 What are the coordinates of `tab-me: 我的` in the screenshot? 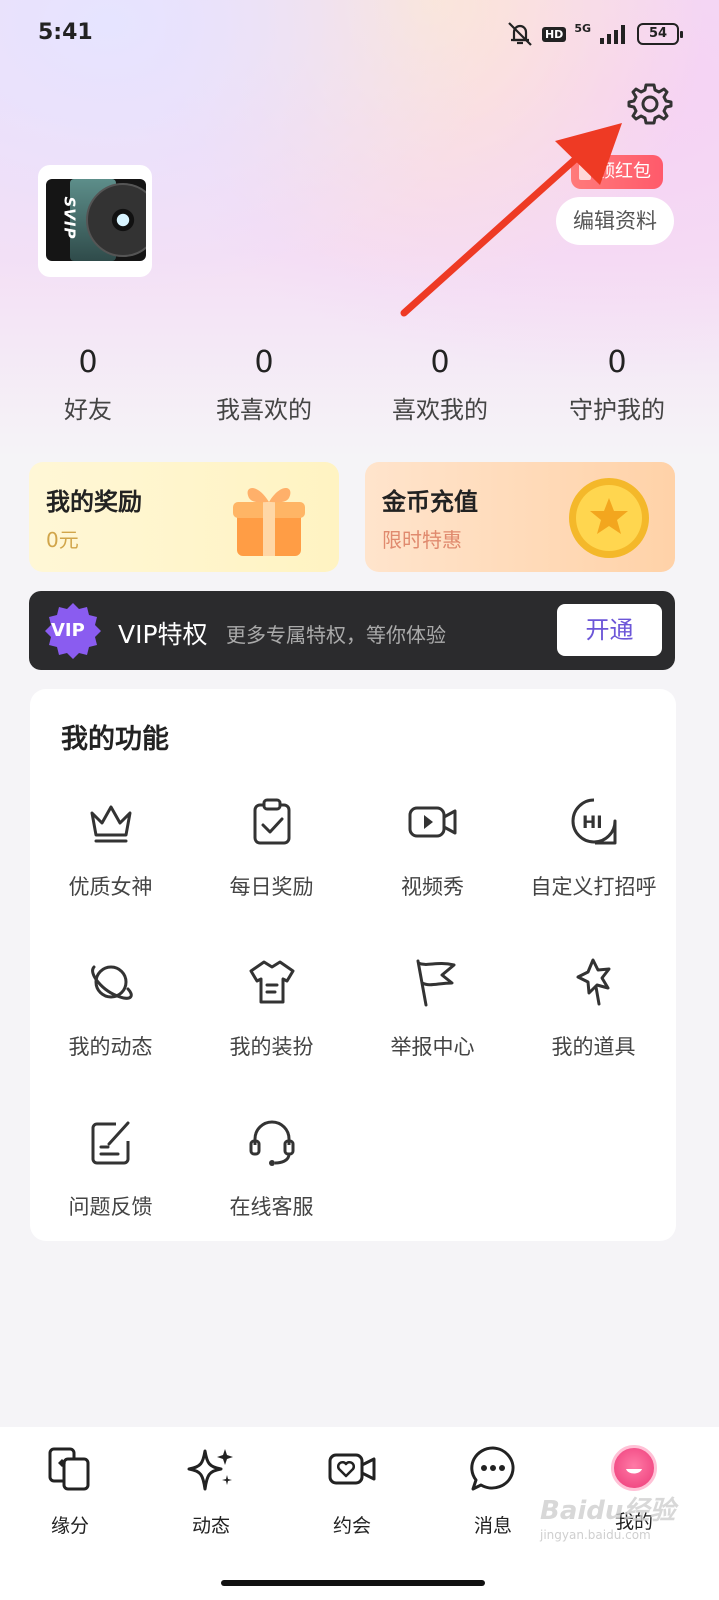 It's located at (634, 1489).